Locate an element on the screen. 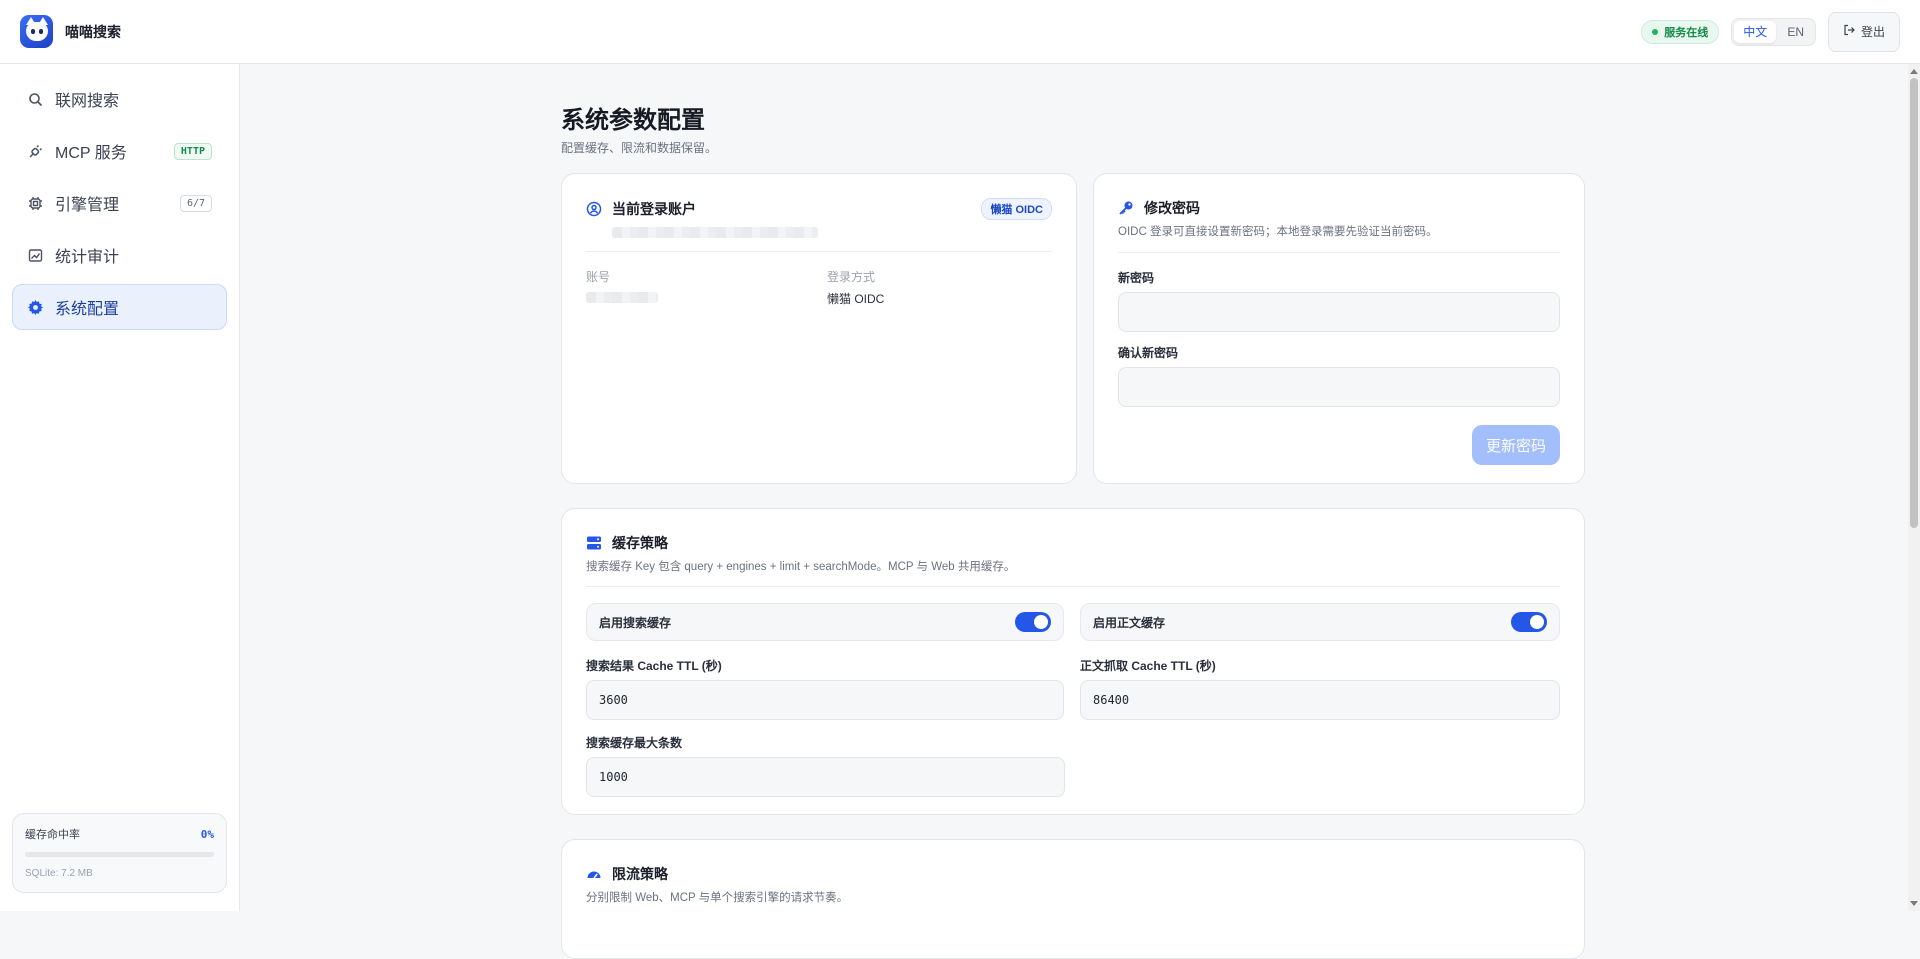 The height and width of the screenshot is (959, 1920). change-password-title: 修改密码 is located at coordinates (1172, 208).